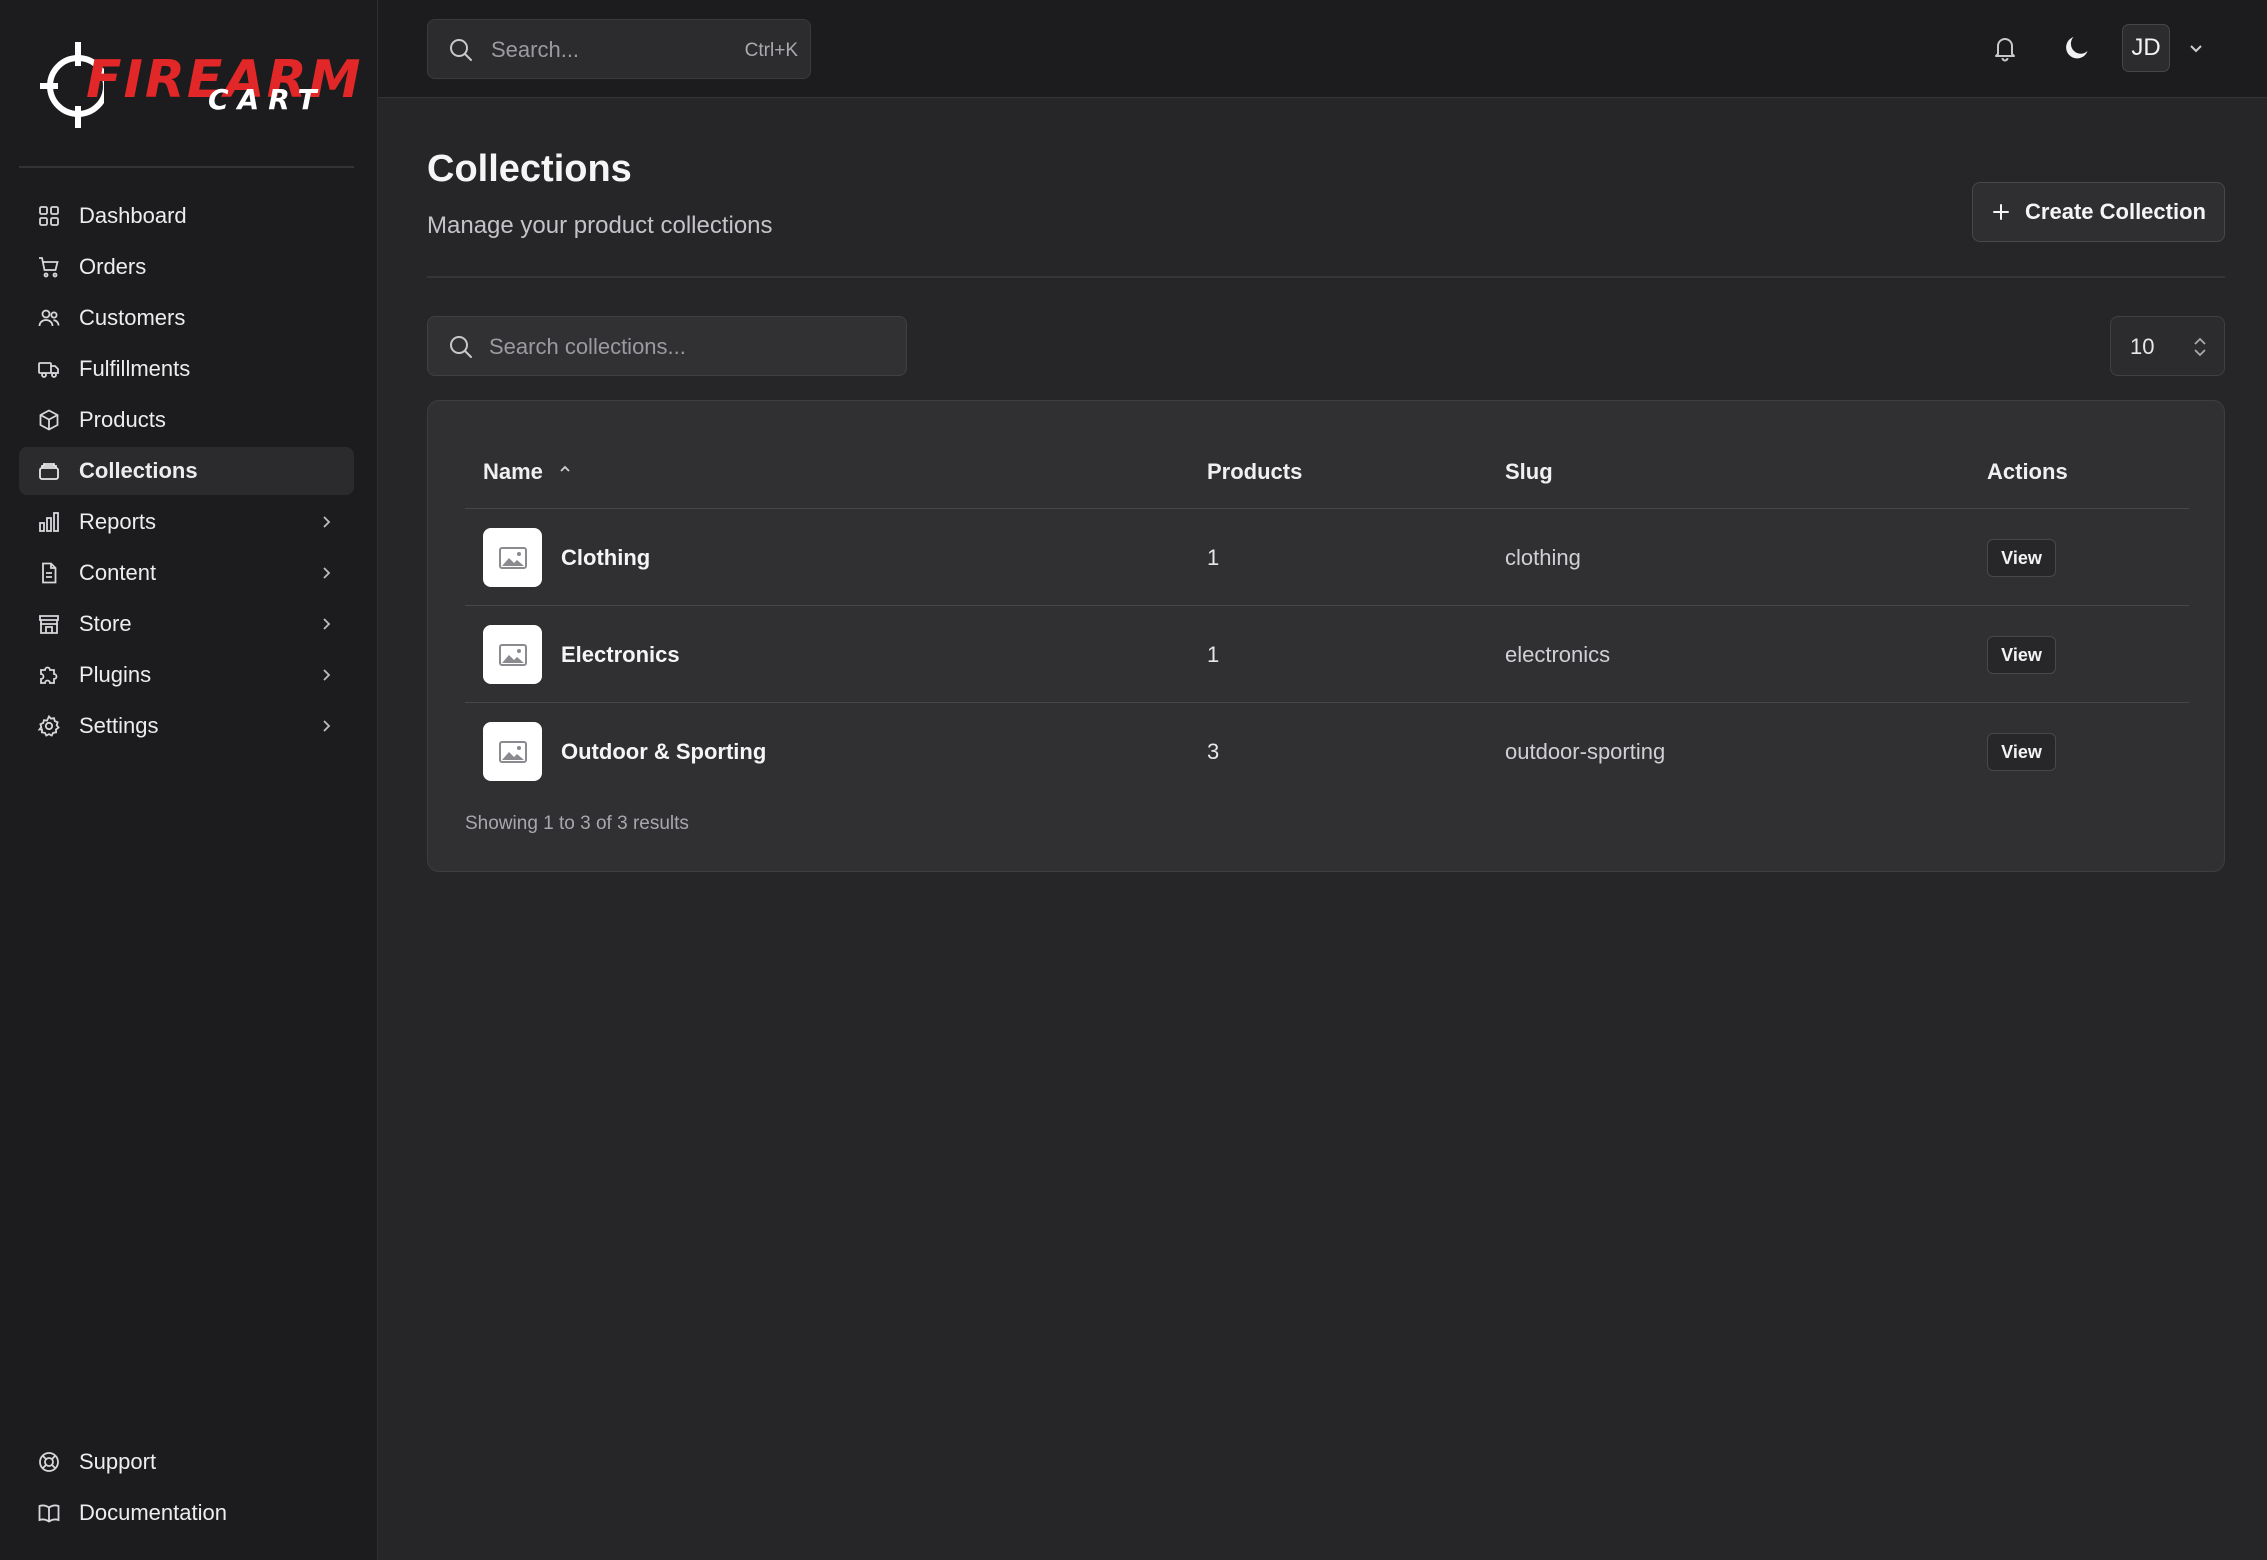 This screenshot has height=1560, width=2267. I want to click on moon-icon, so click(2077, 48).